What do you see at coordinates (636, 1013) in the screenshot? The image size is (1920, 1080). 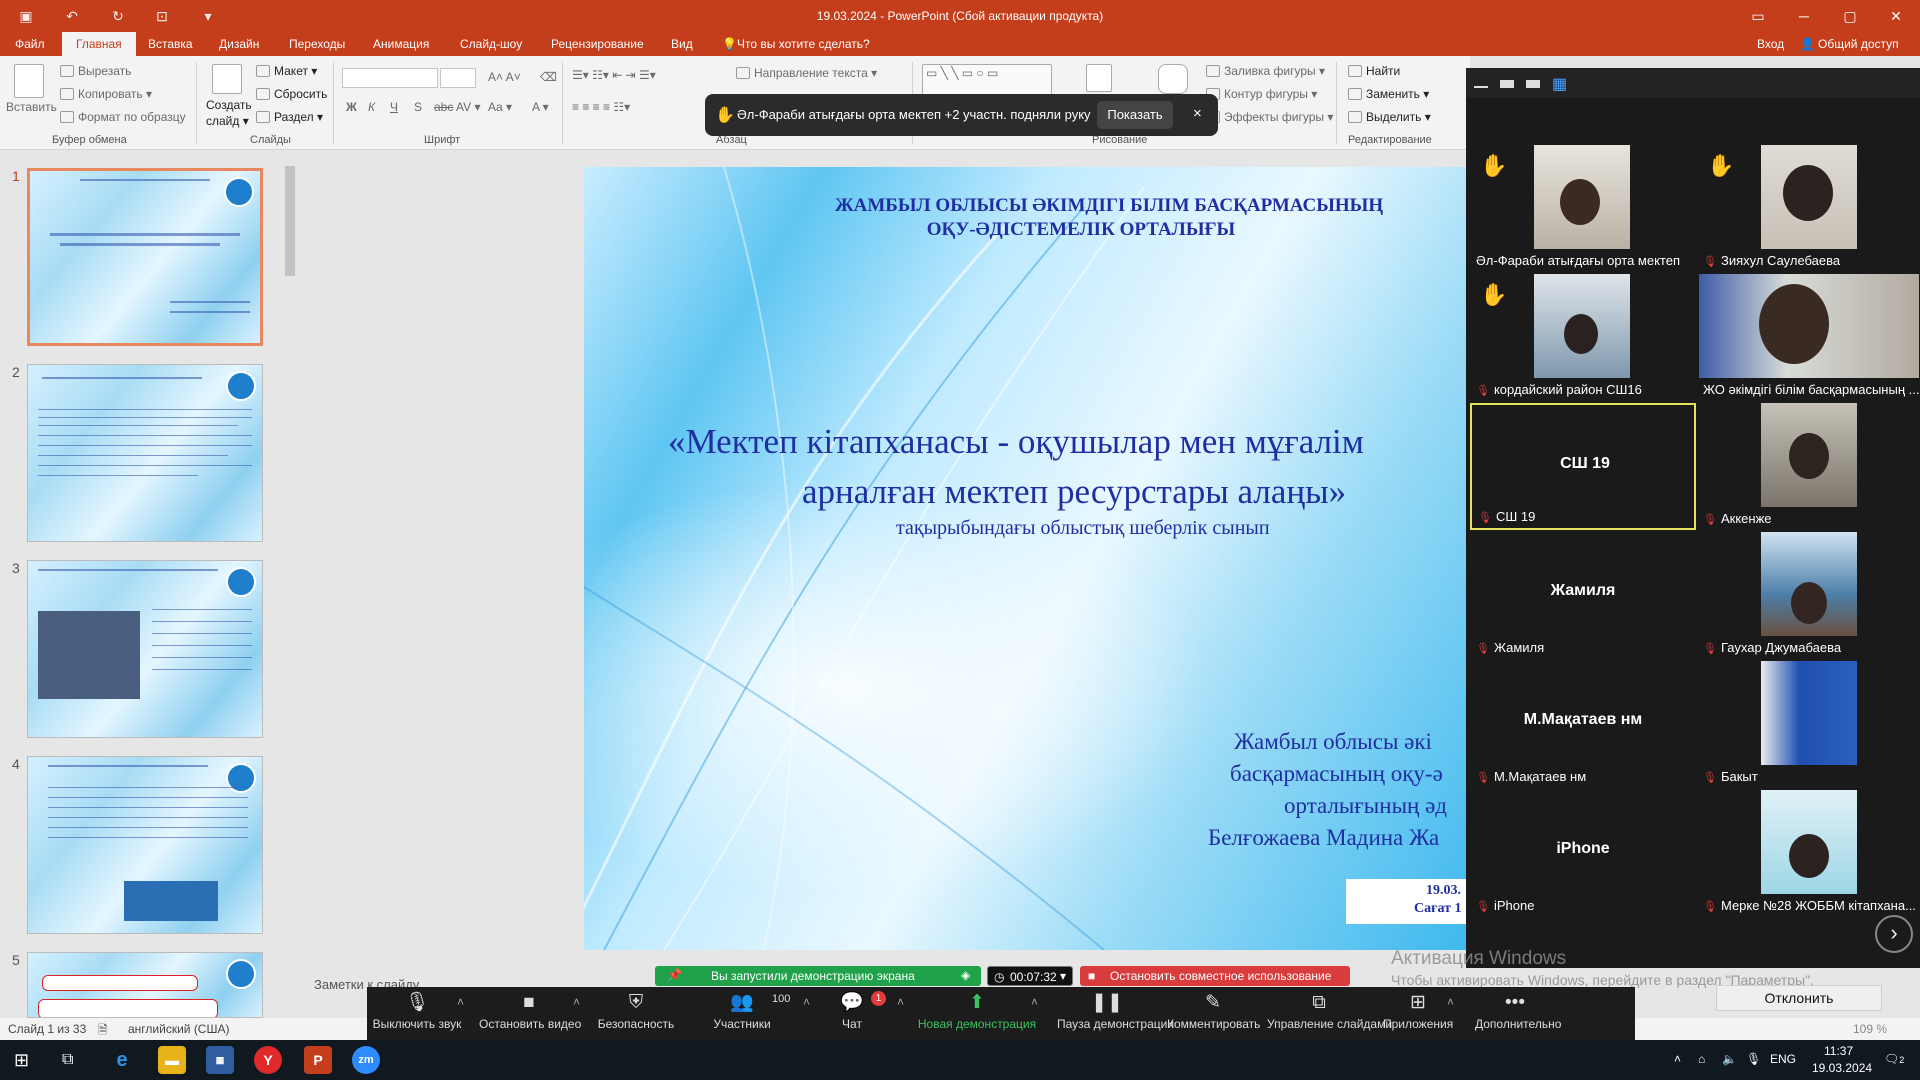 I see `security-button: ⛨ Безопасность` at bounding box center [636, 1013].